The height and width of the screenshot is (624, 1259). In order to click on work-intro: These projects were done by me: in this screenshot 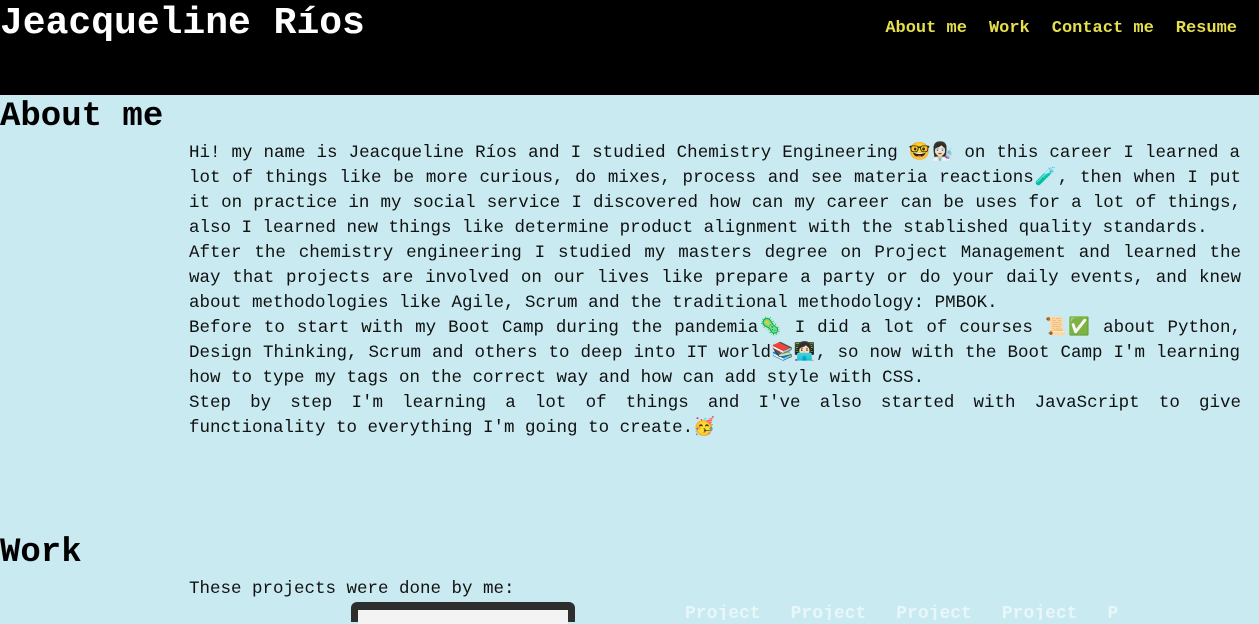, I will do `click(352, 589)`.